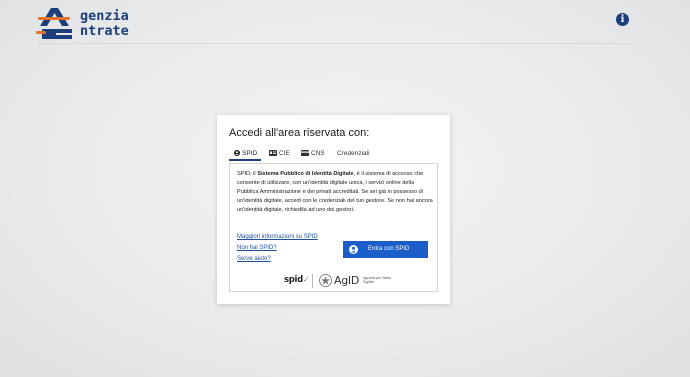 This screenshot has width=690, height=377. What do you see at coordinates (277, 237) in the screenshot?
I see `more-info-spid-link: Maggiori informazioni su SPID` at bounding box center [277, 237].